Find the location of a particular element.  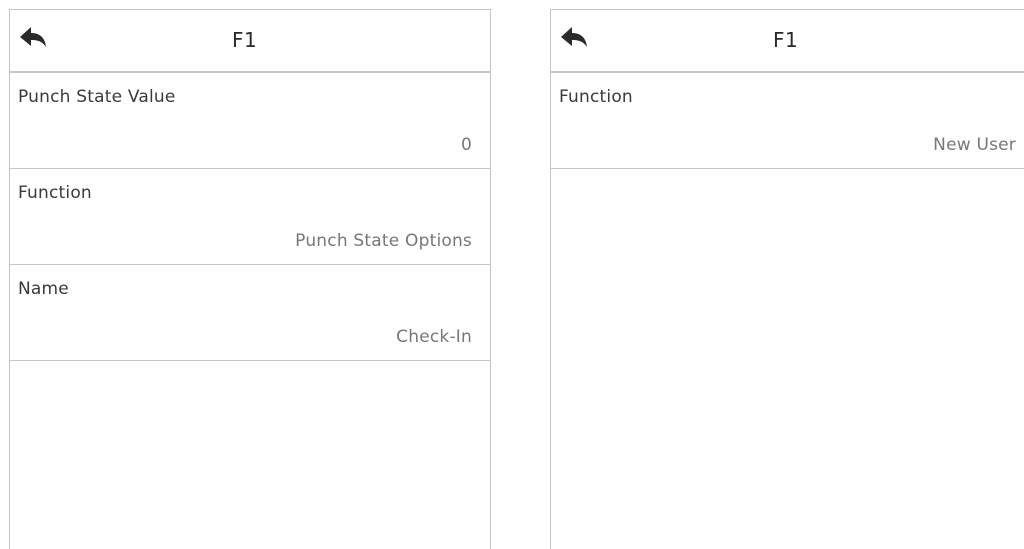

list-item-punch-state-value: Punch State Value 0 is located at coordinates (250, 121).